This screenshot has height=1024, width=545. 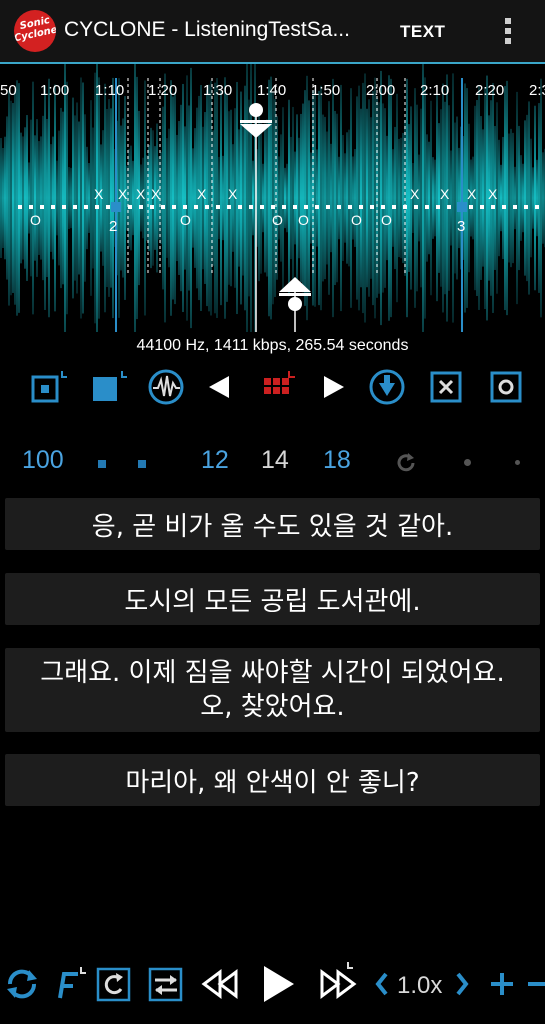 I want to click on marker-value-2: 14, so click(x=275, y=460).